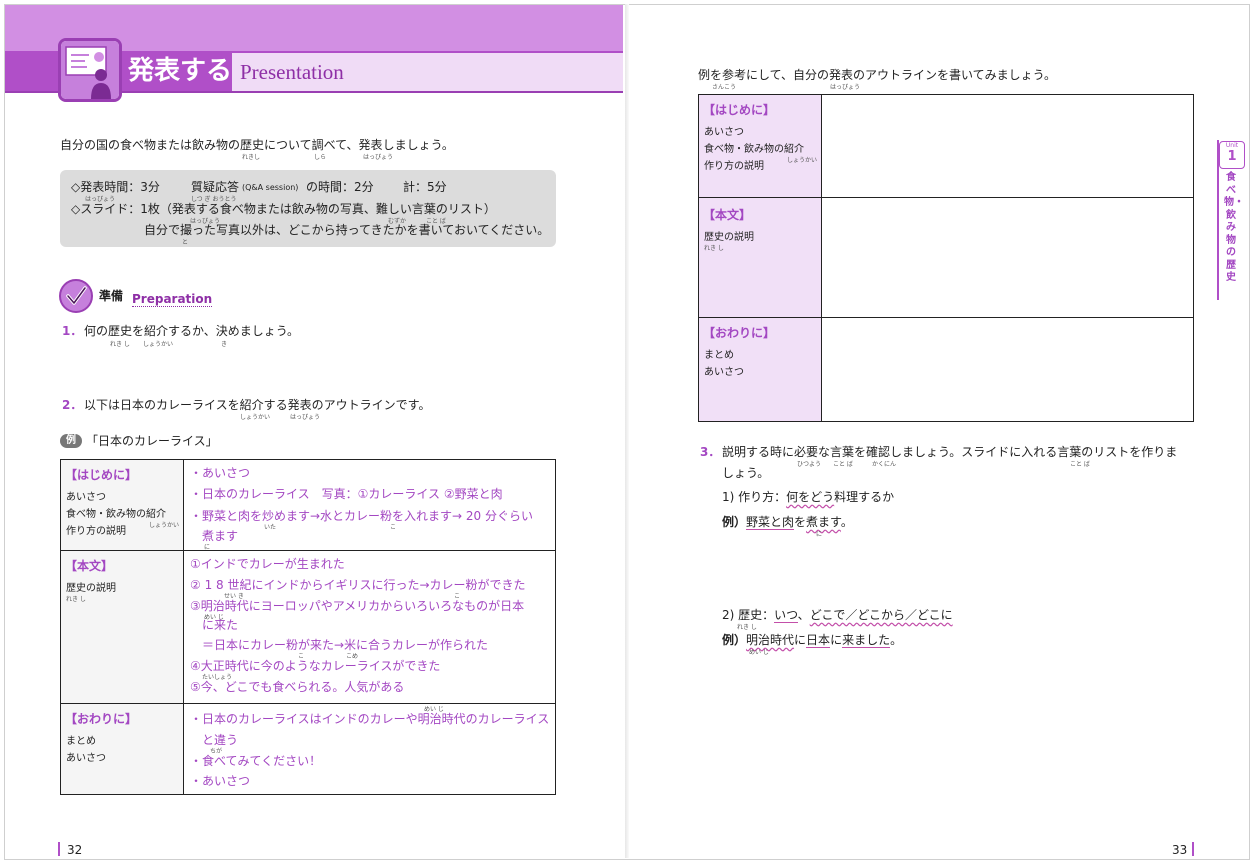 This screenshot has height=862, width=1252. What do you see at coordinates (180, 71) in the screenshot?
I see `page-title: 発表する` at bounding box center [180, 71].